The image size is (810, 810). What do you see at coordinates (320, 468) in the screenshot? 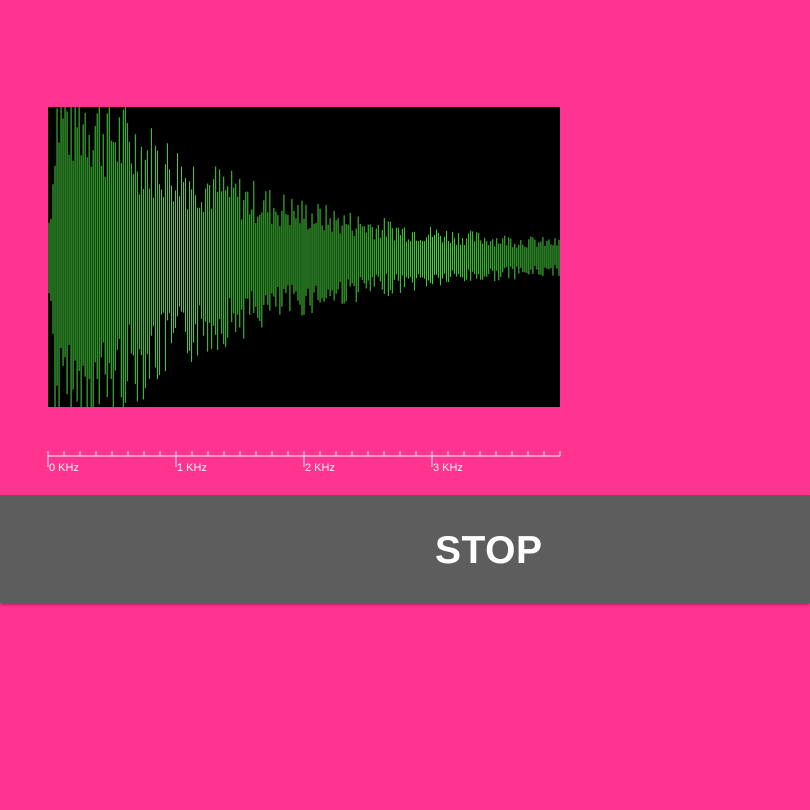
I see `axis-tick-label: 2 KHz` at bounding box center [320, 468].